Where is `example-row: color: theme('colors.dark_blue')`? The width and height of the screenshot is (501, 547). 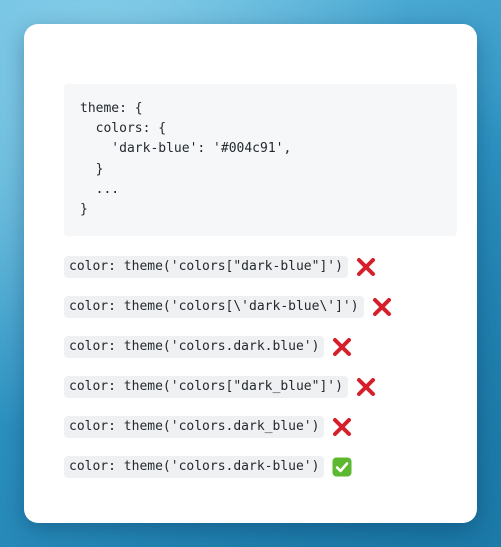
example-row: color: theme('colors.dark_blue') is located at coordinates (228, 427).